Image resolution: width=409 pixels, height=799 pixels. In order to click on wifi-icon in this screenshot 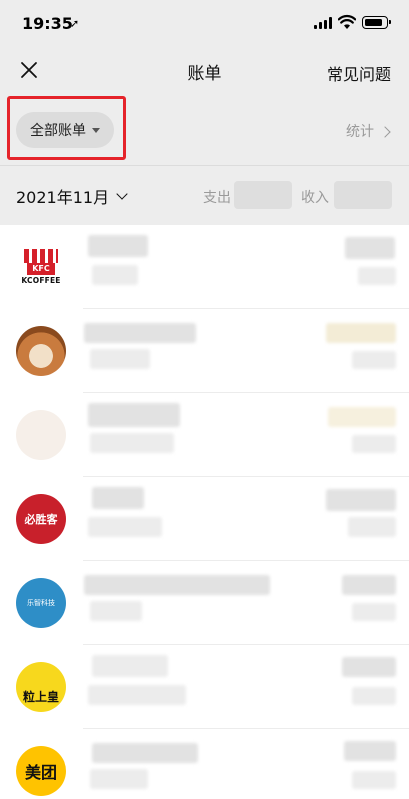, I will do `click(347, 21)`.